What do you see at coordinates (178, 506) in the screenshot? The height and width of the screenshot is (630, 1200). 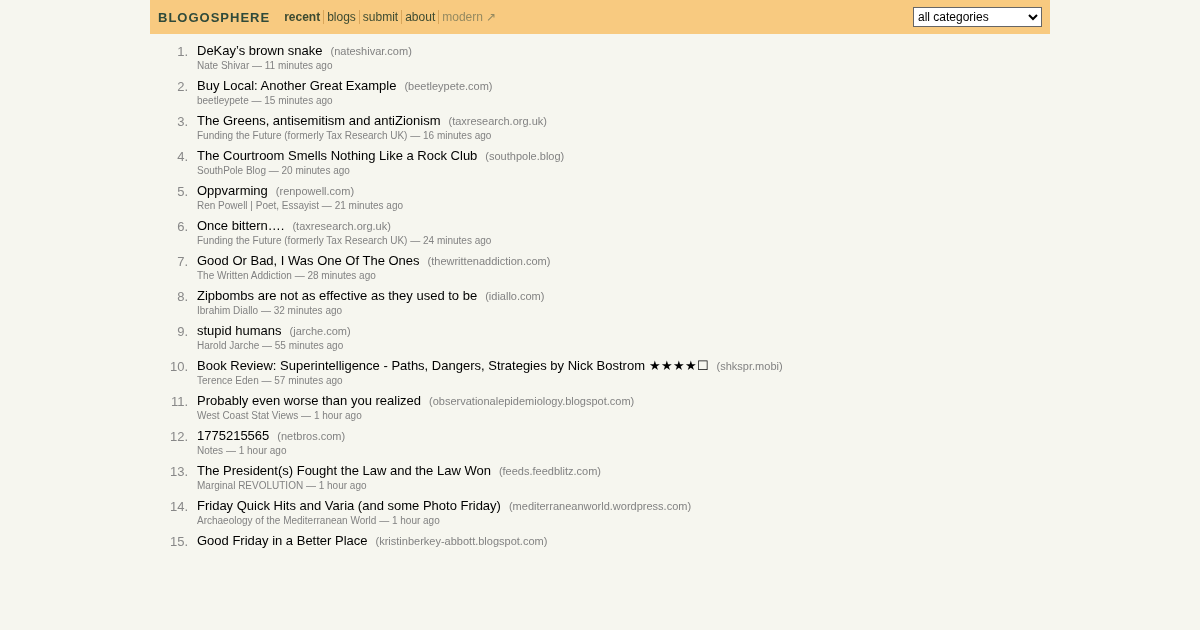 I see `rank-number: 14.` at bounding box center [178, 506].